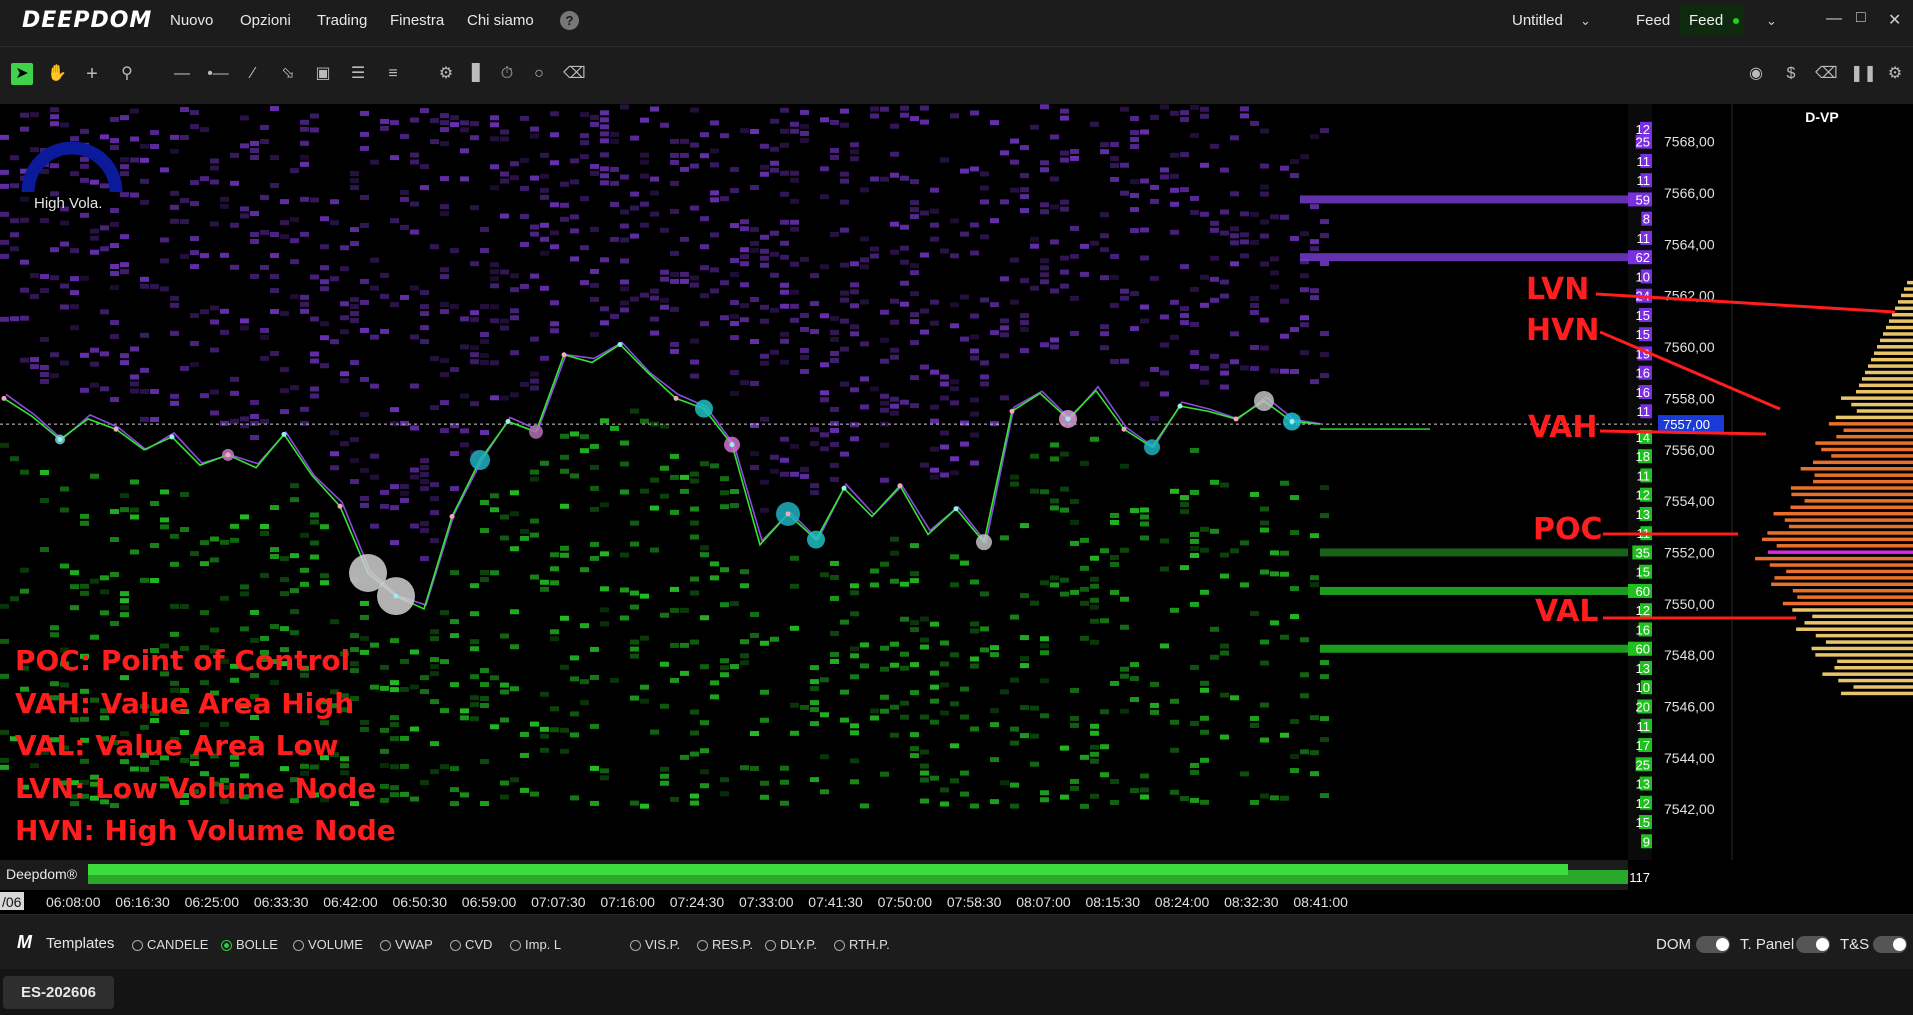 The height and width of the screenshot is (1015, 1913). Describe the element at coordinates (446, 74) in the screenshot. I see `settings-sliders-icon: ⚙` at that location.